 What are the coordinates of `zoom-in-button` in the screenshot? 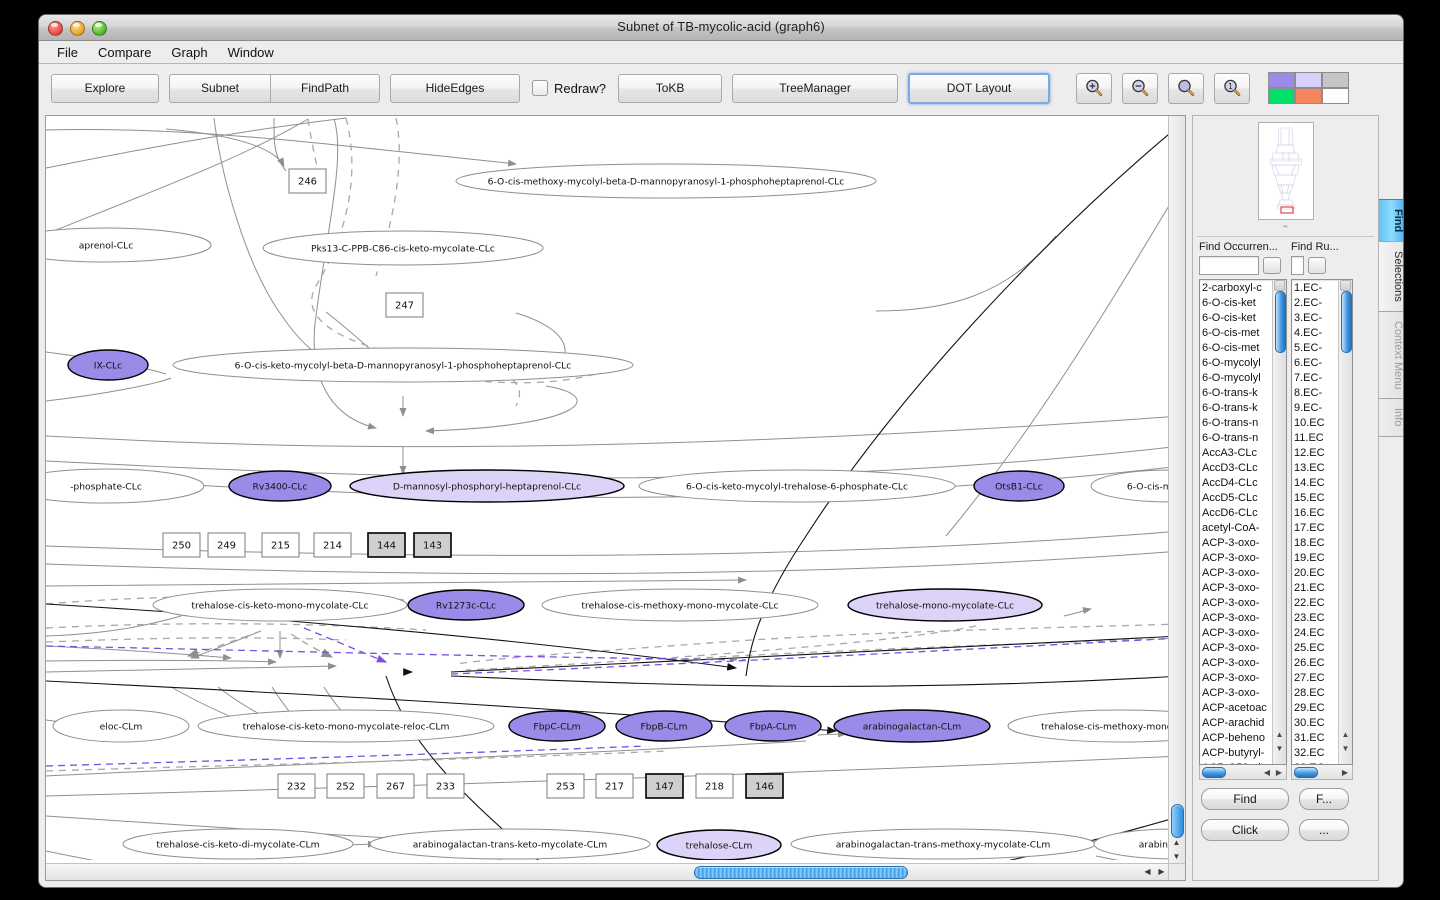 It's located at (1094, 88).